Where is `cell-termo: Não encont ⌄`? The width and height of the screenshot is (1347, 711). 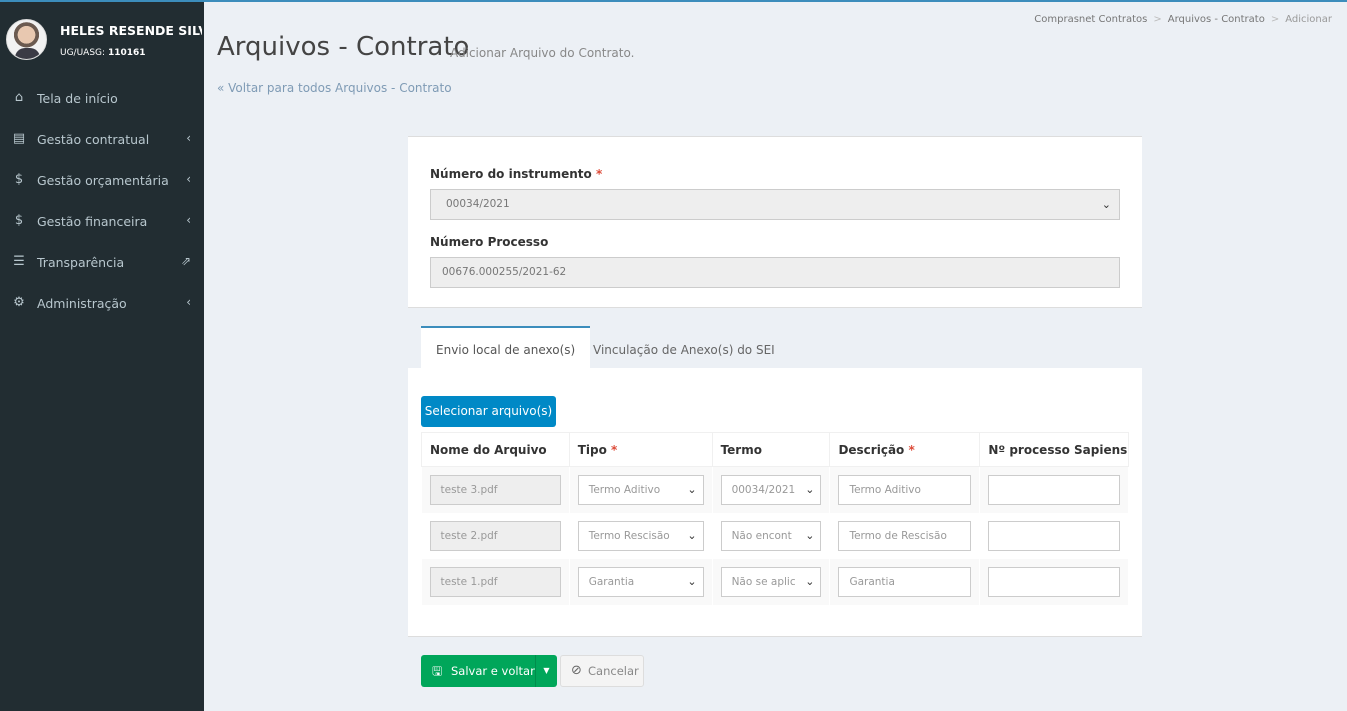
cell-termo: Não encont ⌄ is located at coordinates (771, 535).